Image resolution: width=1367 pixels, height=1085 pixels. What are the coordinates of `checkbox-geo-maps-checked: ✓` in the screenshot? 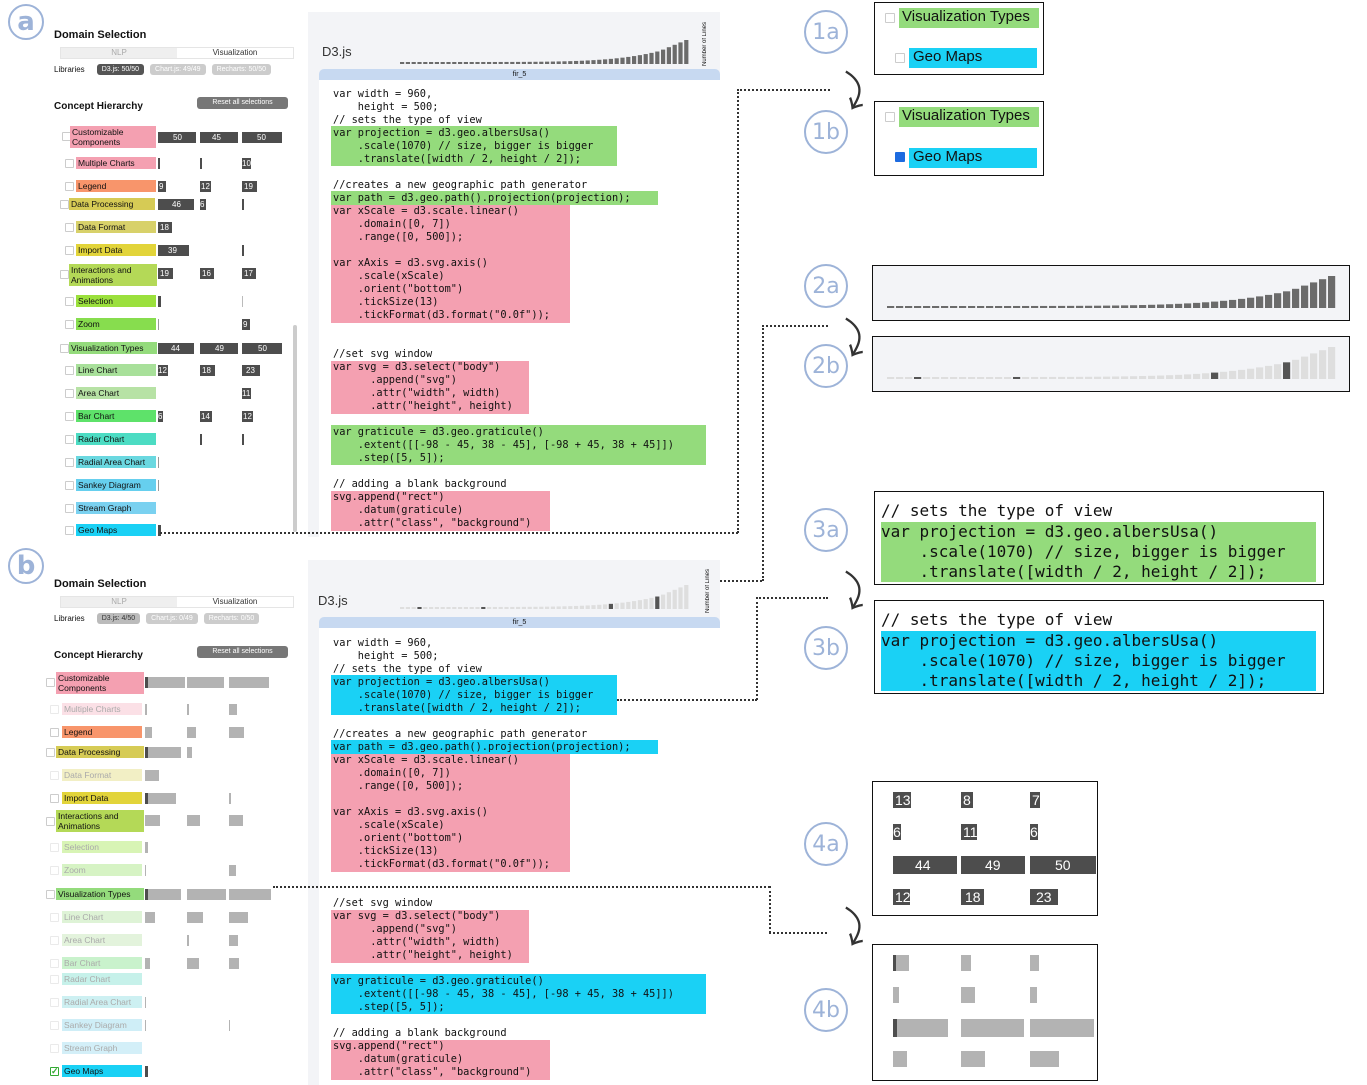 It's located at (54, 1071).